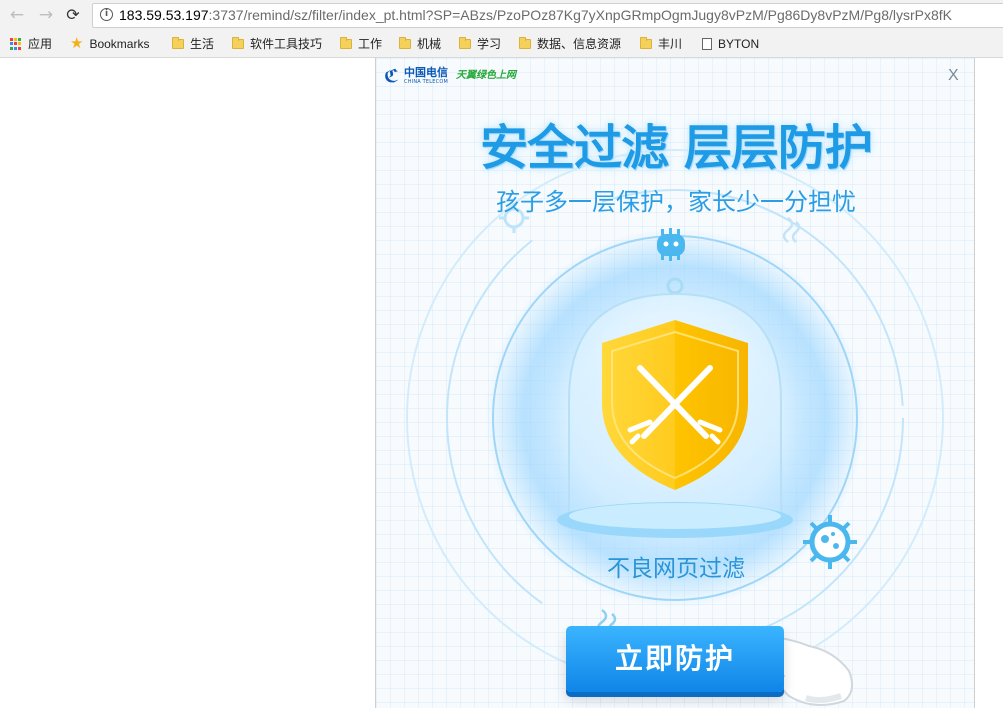  I want to click on wave-icon, so click(791, 230).